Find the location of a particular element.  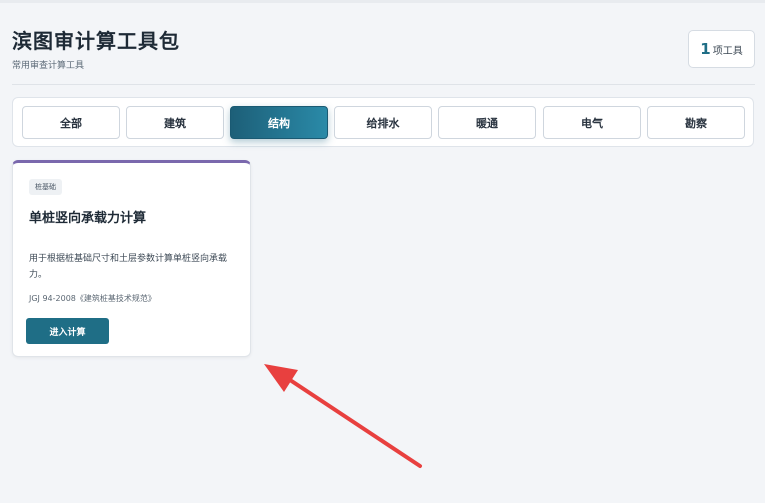

tool-category-tag: 桩基础 is located at coordinates (45, 187).